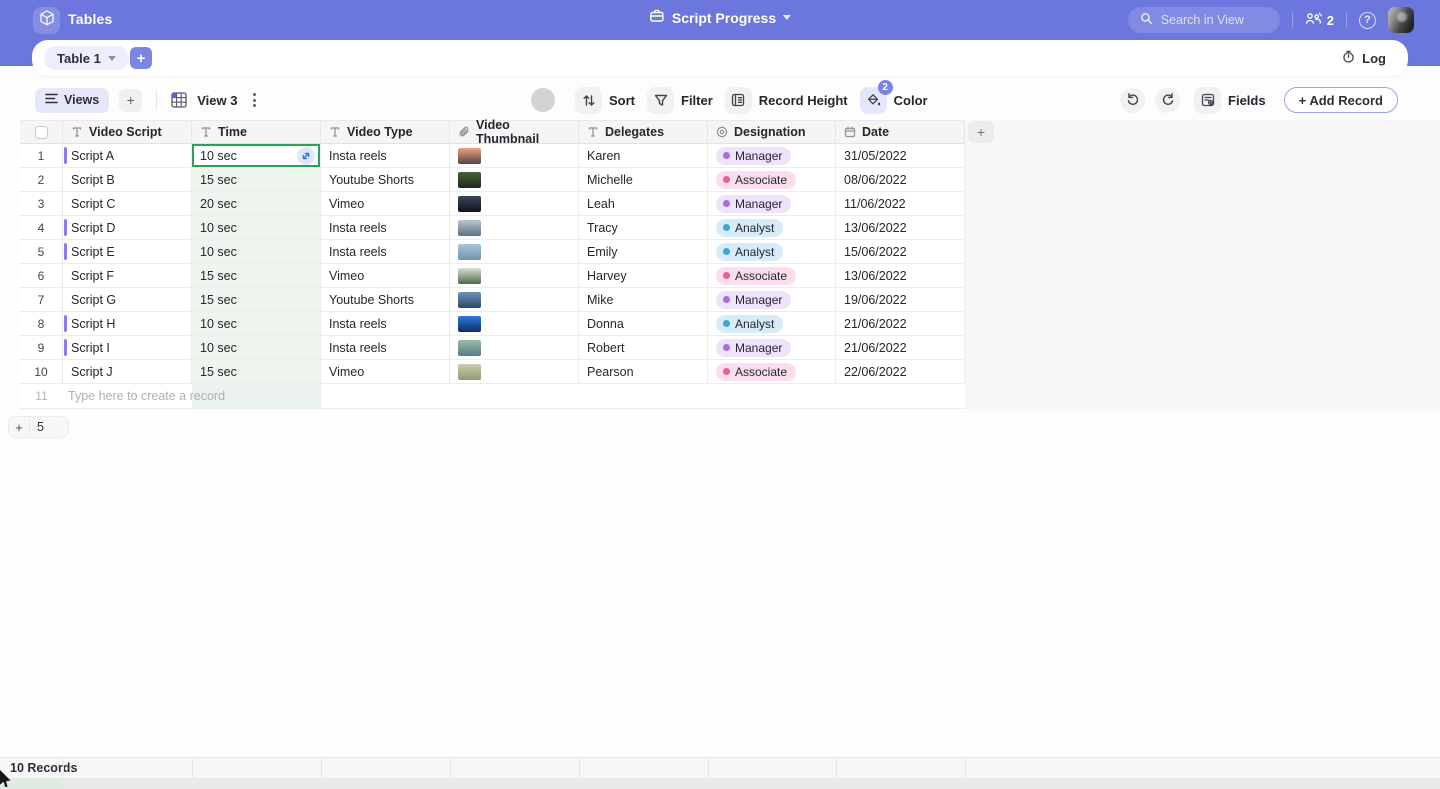 Image resolution: width=1440 pixels, height=789 pixels. What do you see at coordinates (643, 275) in the screenshot?
I see `cell-delegates: Harvey` at bounding box center [643, 275].